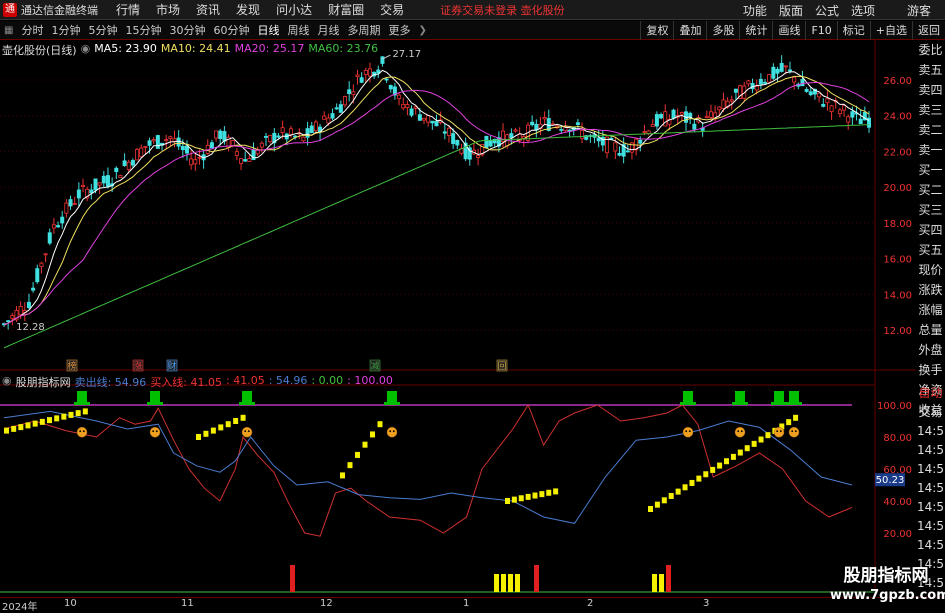 Image resolution: width=945 pixels, height=613 pixels. Describe the element at coordinates (374, 366) in the screenshot. I see `event-marker-label: 减` at that location.